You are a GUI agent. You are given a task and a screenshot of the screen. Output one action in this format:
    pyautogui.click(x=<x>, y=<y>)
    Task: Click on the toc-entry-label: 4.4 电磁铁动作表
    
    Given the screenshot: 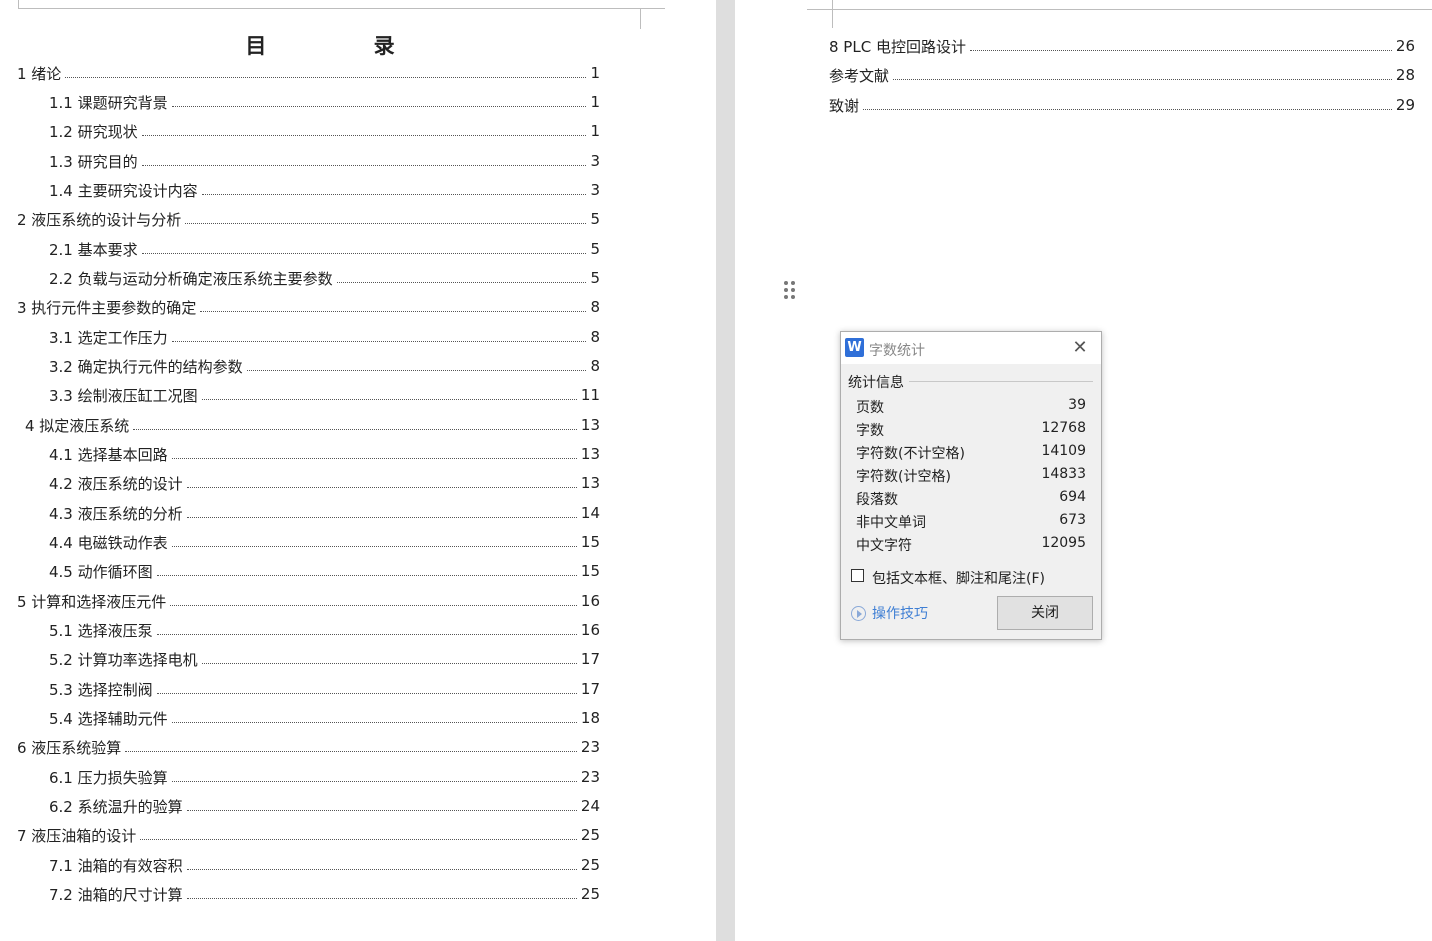 What is the action you would take?
    pyautogui.click(x=108, y=542)
    